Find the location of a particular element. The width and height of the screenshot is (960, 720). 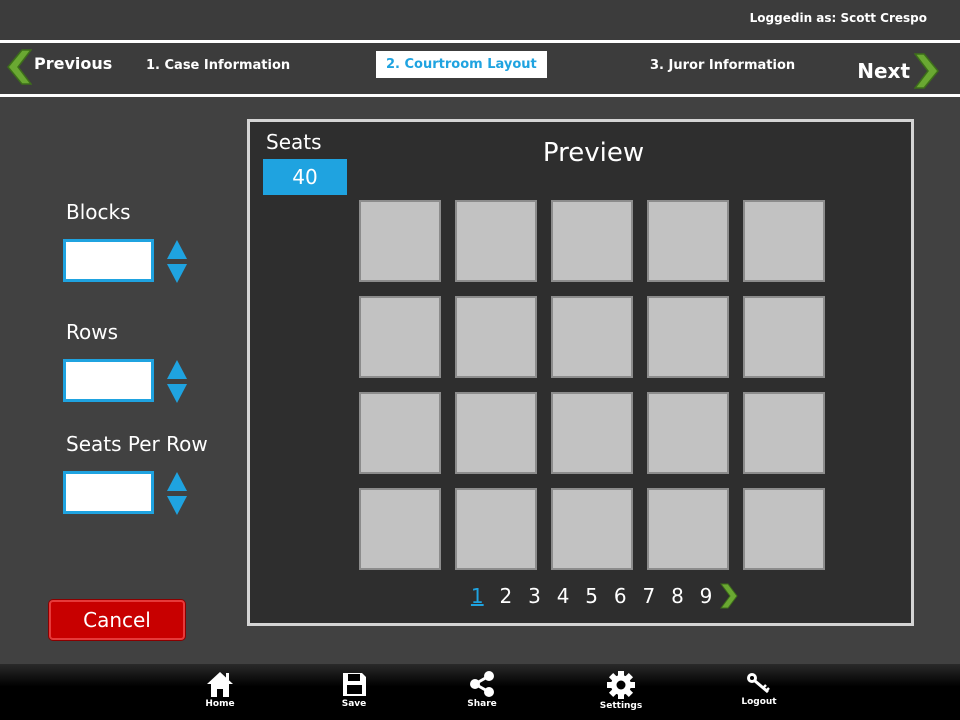

seats-per-row-stepper is located at coordinates (177, 494).